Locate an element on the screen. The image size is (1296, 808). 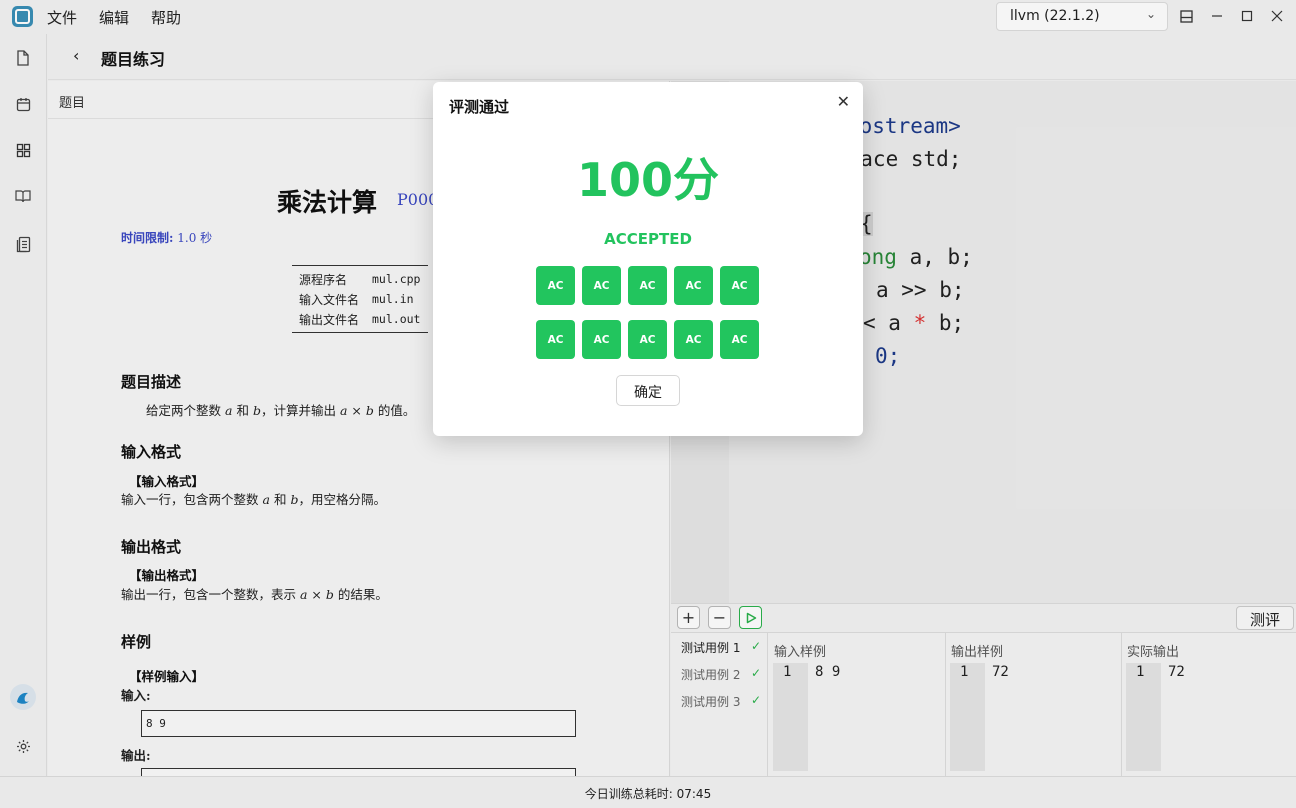
score-value: 100分 is located at coordinates (648, 180).